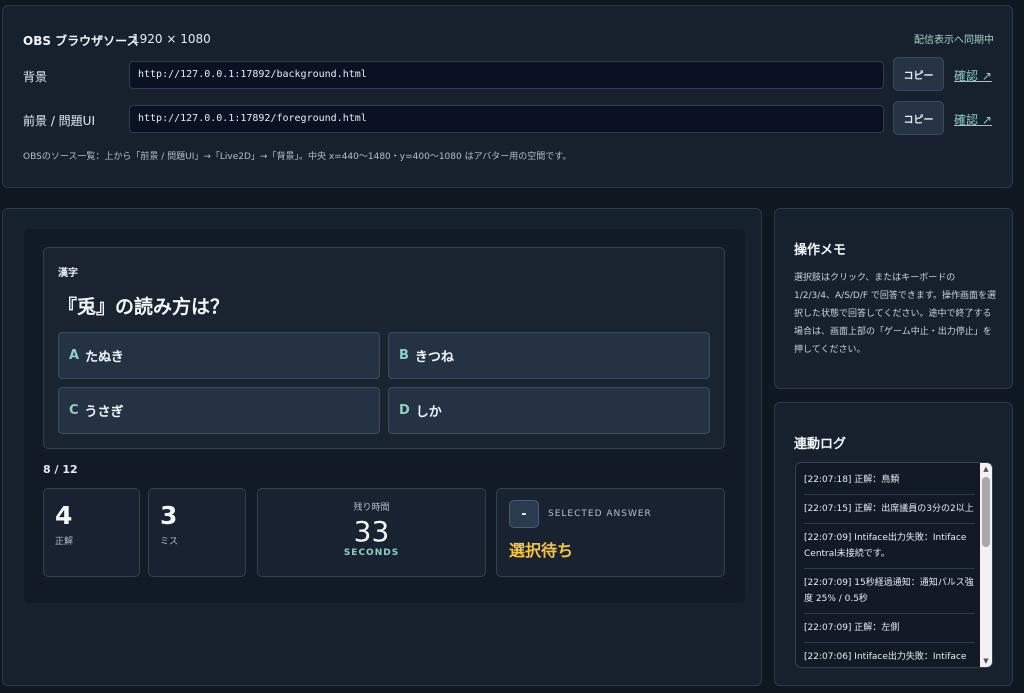 This screenshot has height=693, width=1024. What do you see at coordinates (889, 591) in the screenshot?
I see `log-entry: [22:07:09] 15秒経過通知：通知パルス強度 25% / 0.5秒` at bounding box center [889, 591].